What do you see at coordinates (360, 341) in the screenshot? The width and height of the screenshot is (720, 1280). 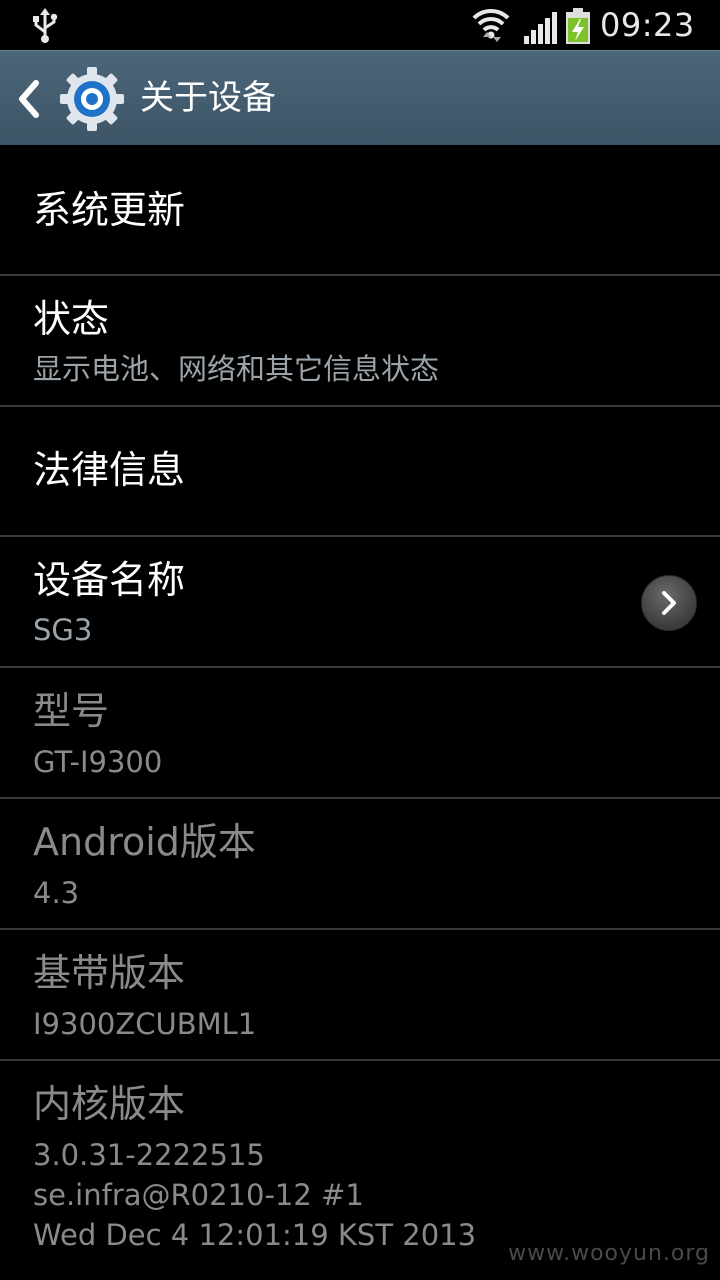 I see `list-item-status: 状态 显示电池、网络和其它信息状态` at bounding box center [360, 341].